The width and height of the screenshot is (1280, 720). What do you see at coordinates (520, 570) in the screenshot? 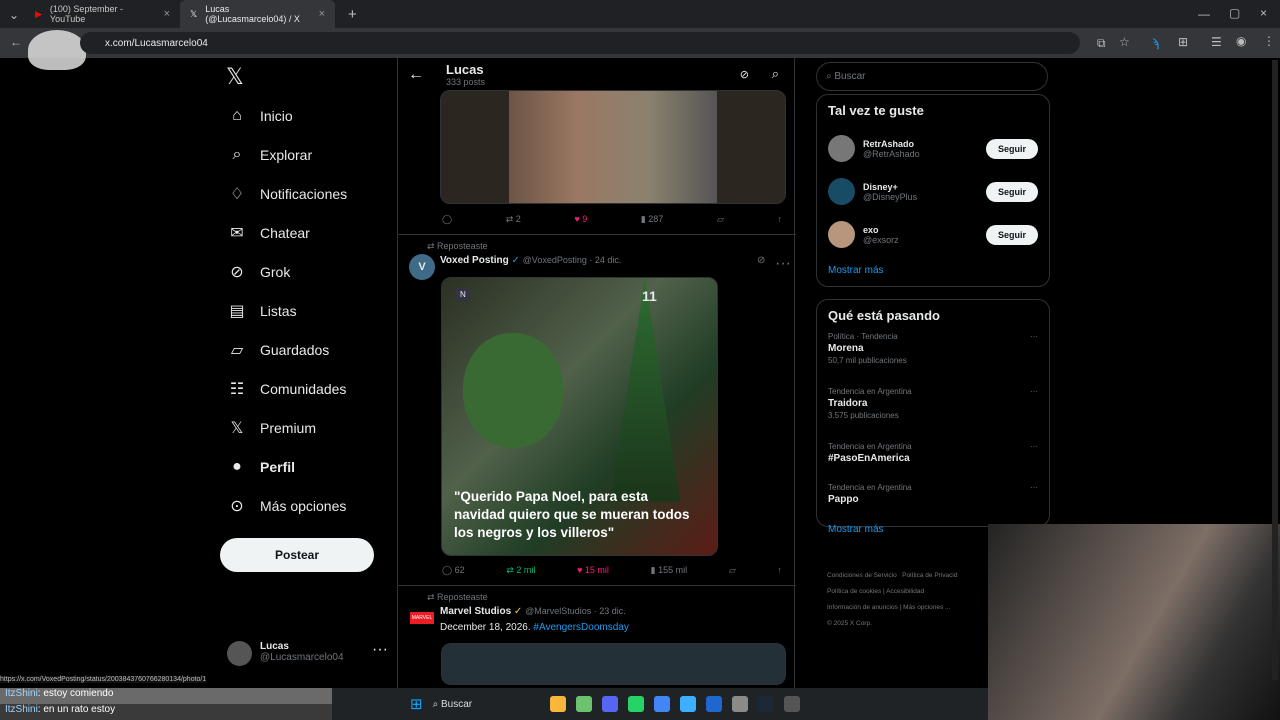
I see `repost-button: ⇄ 2 mil` at bounding box center [520, 570].